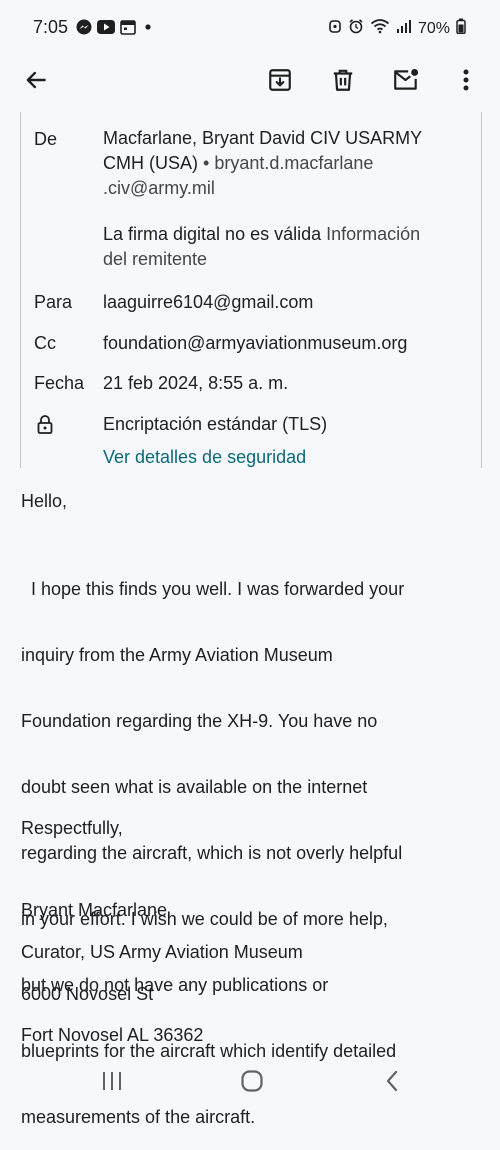 This screenshot has width=500, height=1150. I want to click on from-email-part2: .civ@army.mil, so click(159, 188).